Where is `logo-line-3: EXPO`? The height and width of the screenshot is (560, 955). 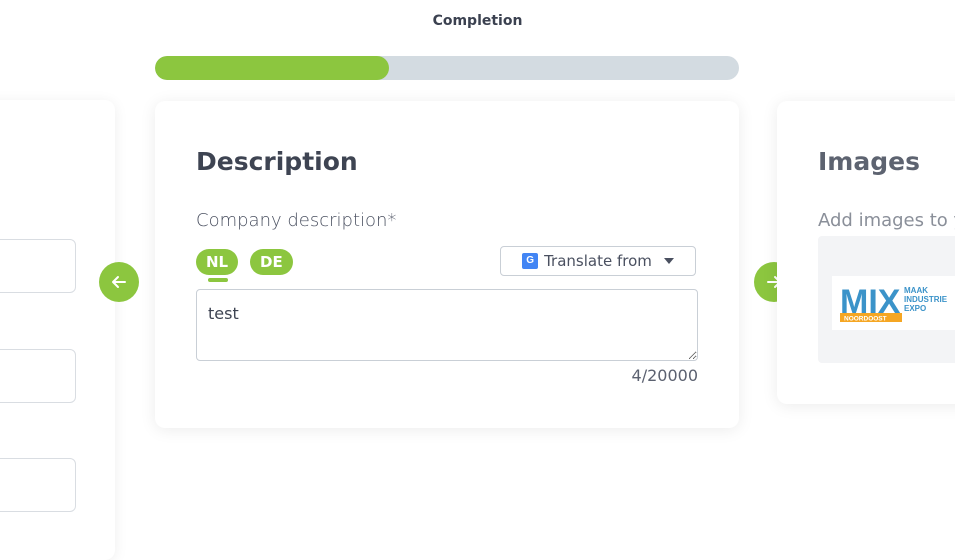
logo-line-3: EXPO is located at coordinates (915, 308).